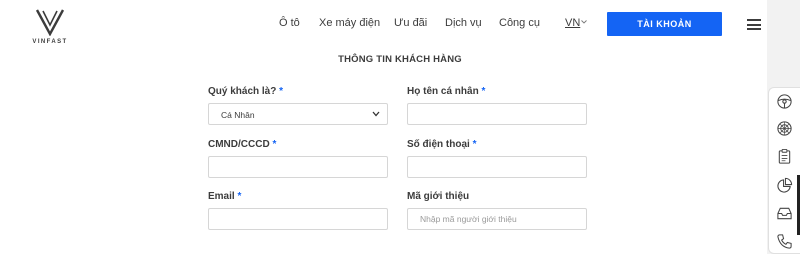  Describe the element at coordinates (784, 213) in the screenshot. I see `inbox-icon` at that location.